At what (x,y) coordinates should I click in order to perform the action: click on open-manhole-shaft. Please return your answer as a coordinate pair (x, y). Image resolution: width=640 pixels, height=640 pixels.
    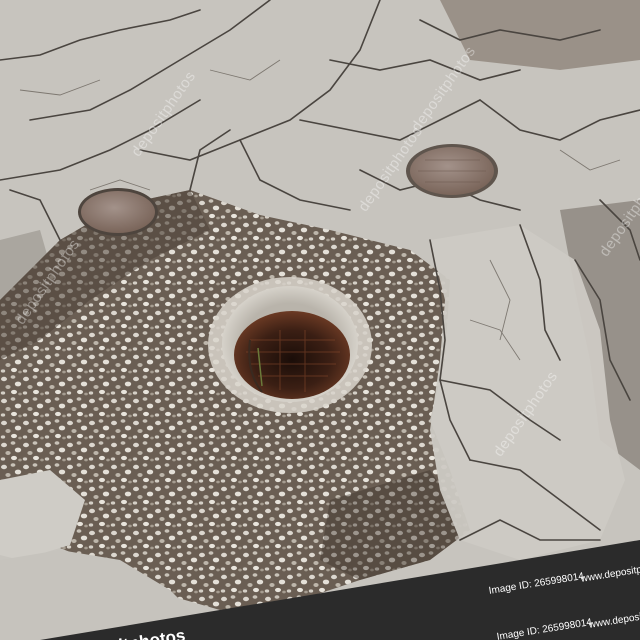
    Looking at the image, I should click on (292, 355).